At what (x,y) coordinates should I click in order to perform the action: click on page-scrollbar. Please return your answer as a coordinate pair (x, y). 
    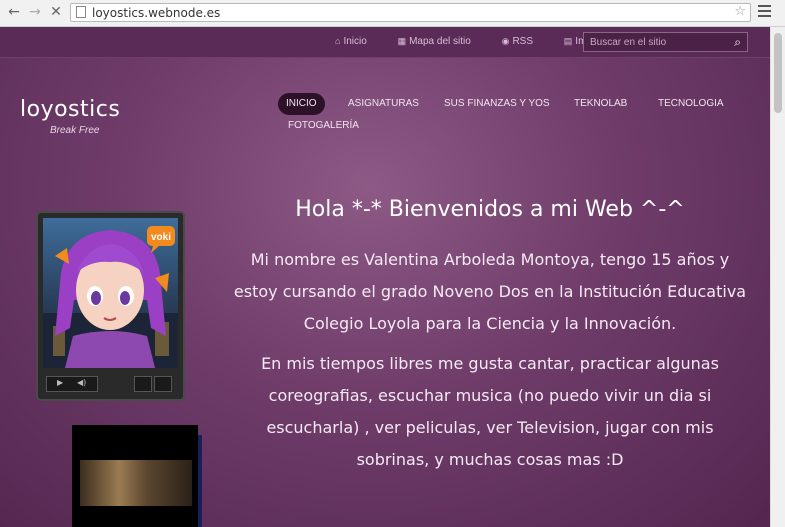
    Looking at the image, I should click on (777, 277).